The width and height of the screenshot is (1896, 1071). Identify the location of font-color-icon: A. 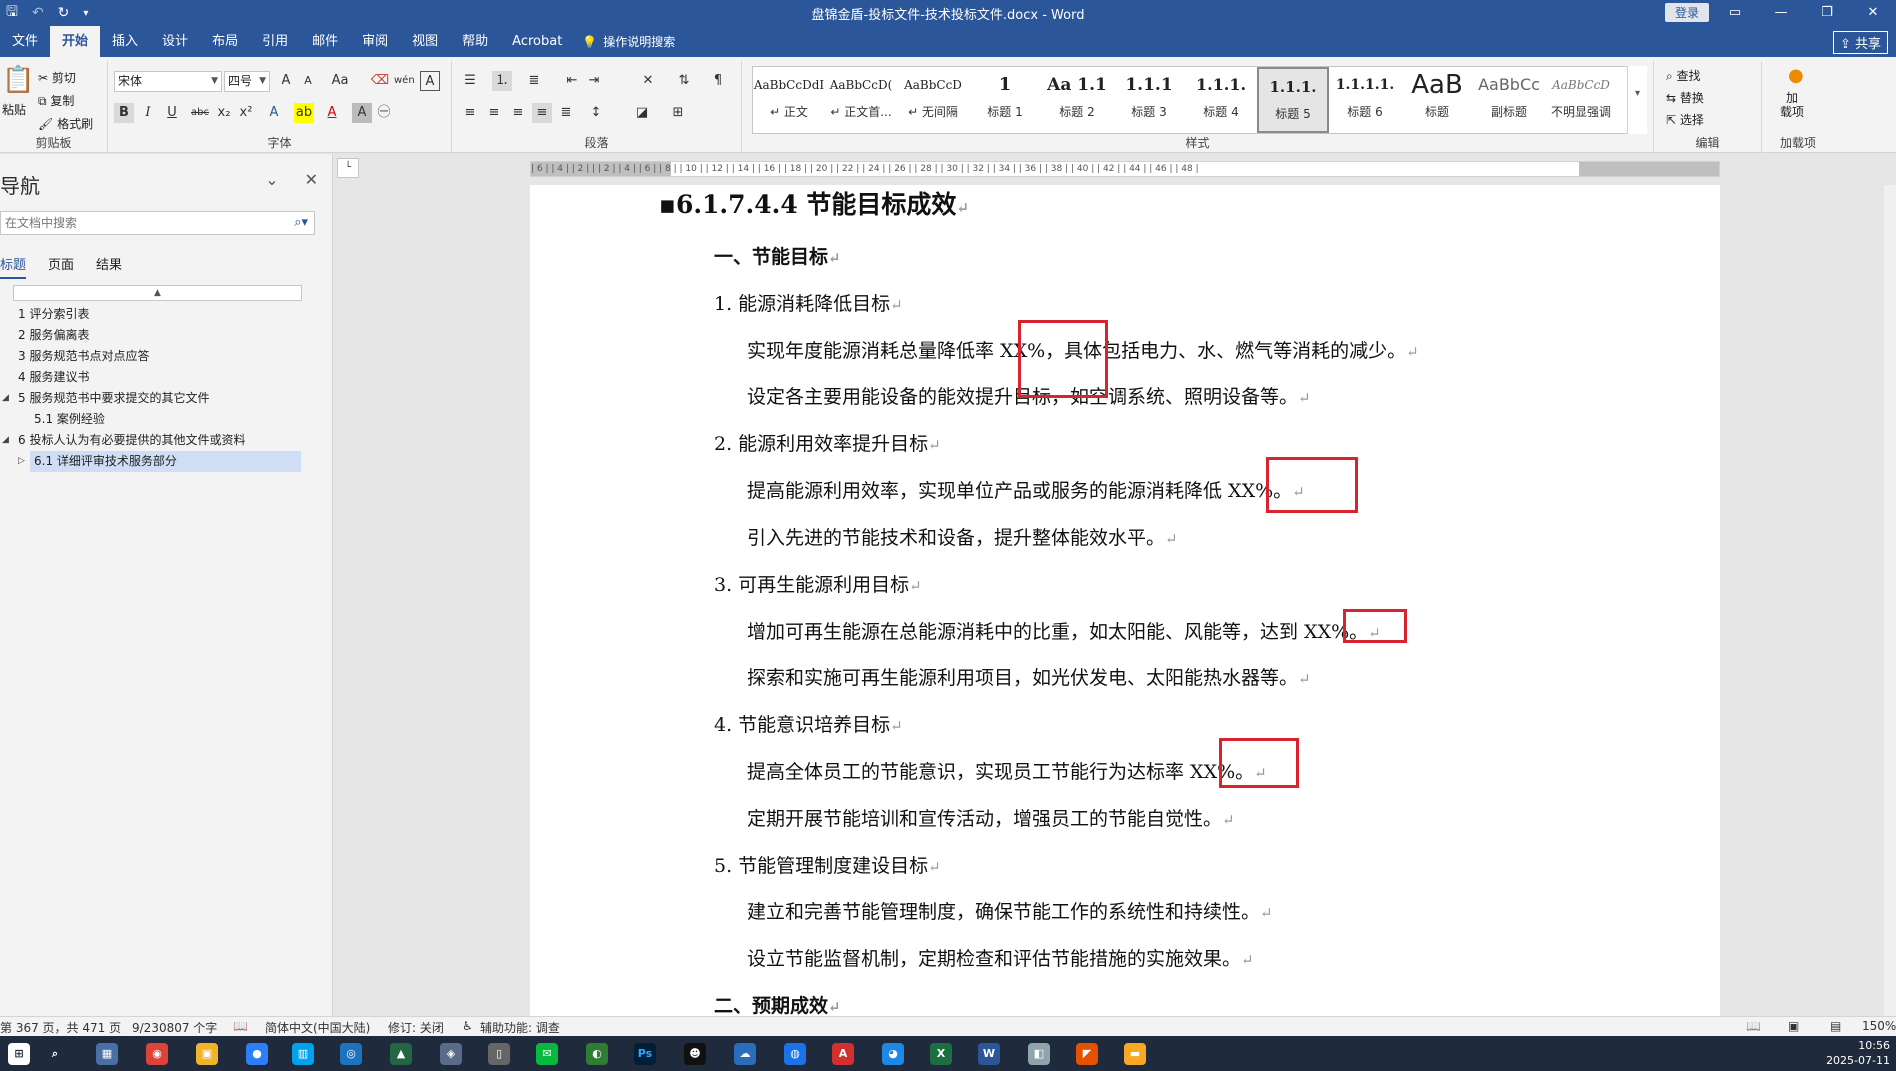
(332, 113).